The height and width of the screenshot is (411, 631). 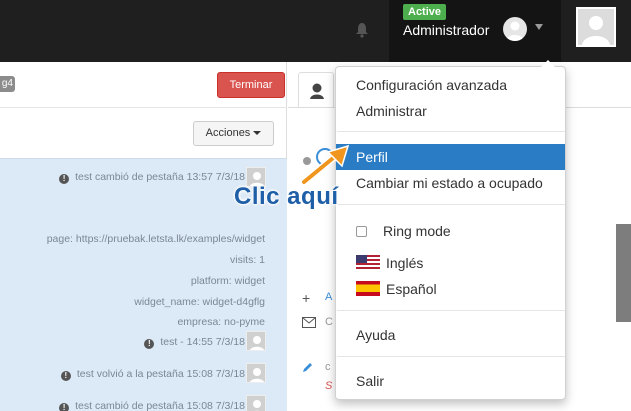 I want to click on lang-en-label: Inglés, so click(x=405, y=263).